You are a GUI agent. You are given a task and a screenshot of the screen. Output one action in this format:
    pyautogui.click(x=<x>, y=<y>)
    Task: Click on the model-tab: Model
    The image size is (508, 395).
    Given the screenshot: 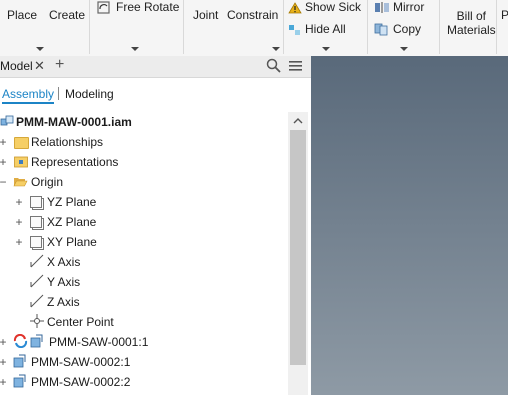 What is the action you would take?
    pyautogui.click(x=16, y=66)
    